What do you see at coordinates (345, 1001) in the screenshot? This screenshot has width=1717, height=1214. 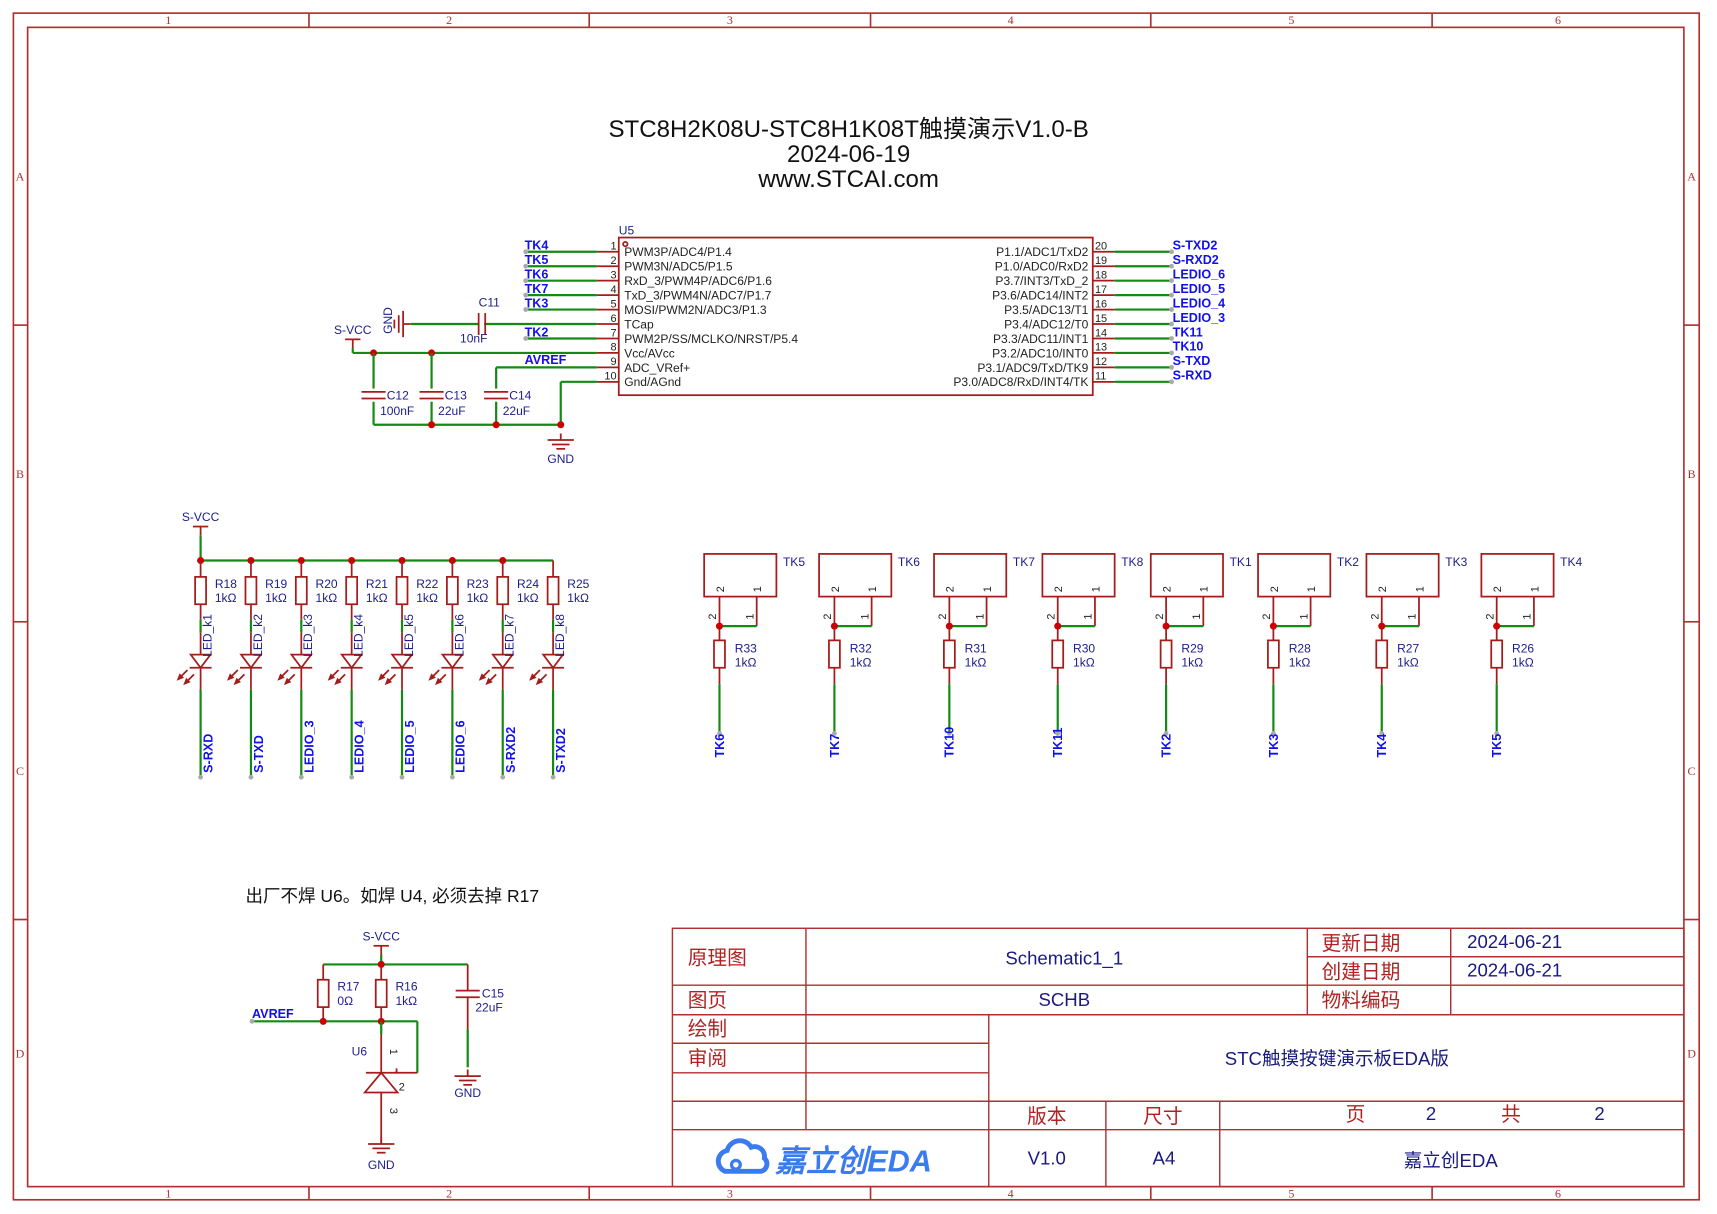 I see `resistor-value: 0Ω` at bounding box center [345, 1001].